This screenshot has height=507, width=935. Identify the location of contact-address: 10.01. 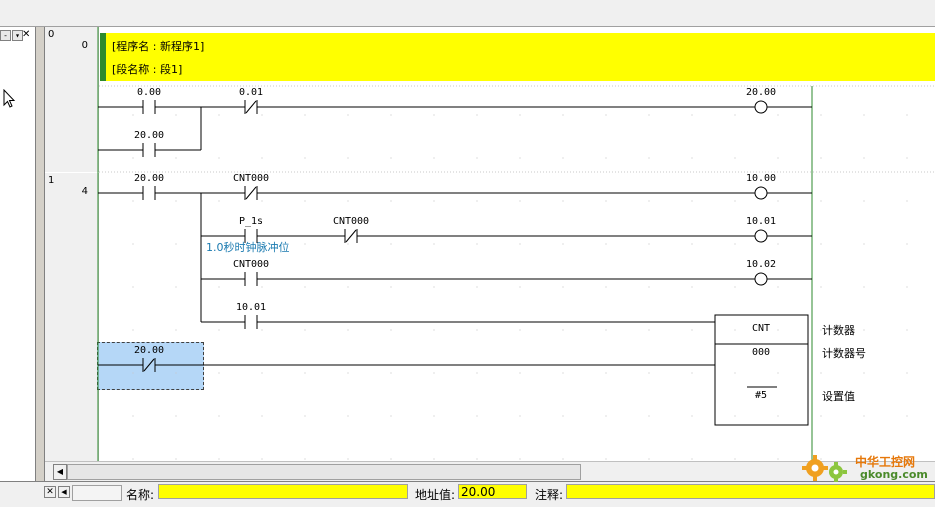
(251, 307).